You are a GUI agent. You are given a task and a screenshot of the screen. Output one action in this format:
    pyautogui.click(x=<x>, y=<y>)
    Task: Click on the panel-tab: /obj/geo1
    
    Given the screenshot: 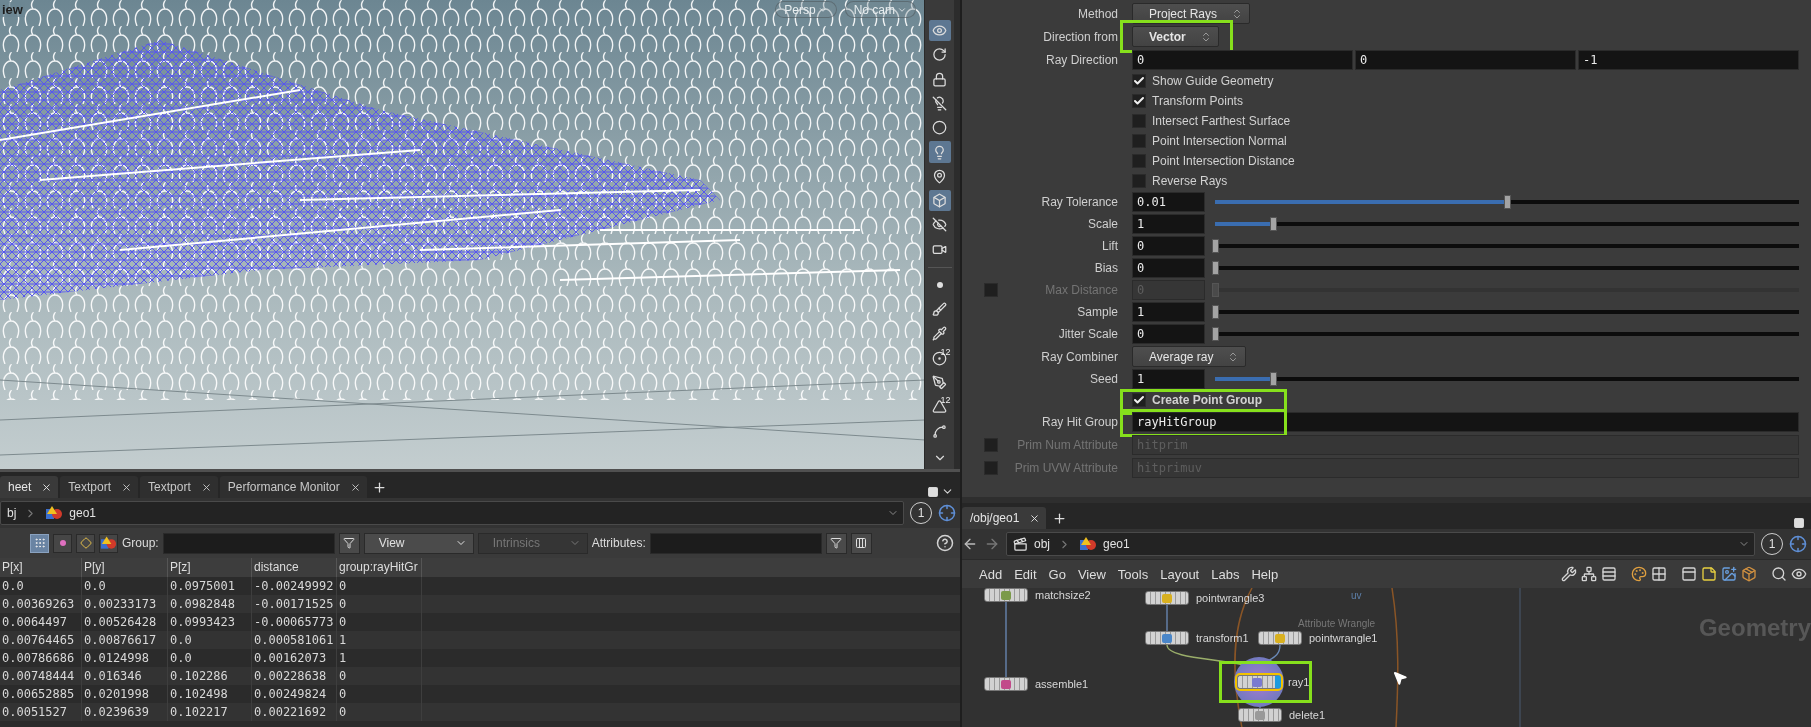 What is the action you would take?
    pyautogui.click(x=1004, y=518)
    